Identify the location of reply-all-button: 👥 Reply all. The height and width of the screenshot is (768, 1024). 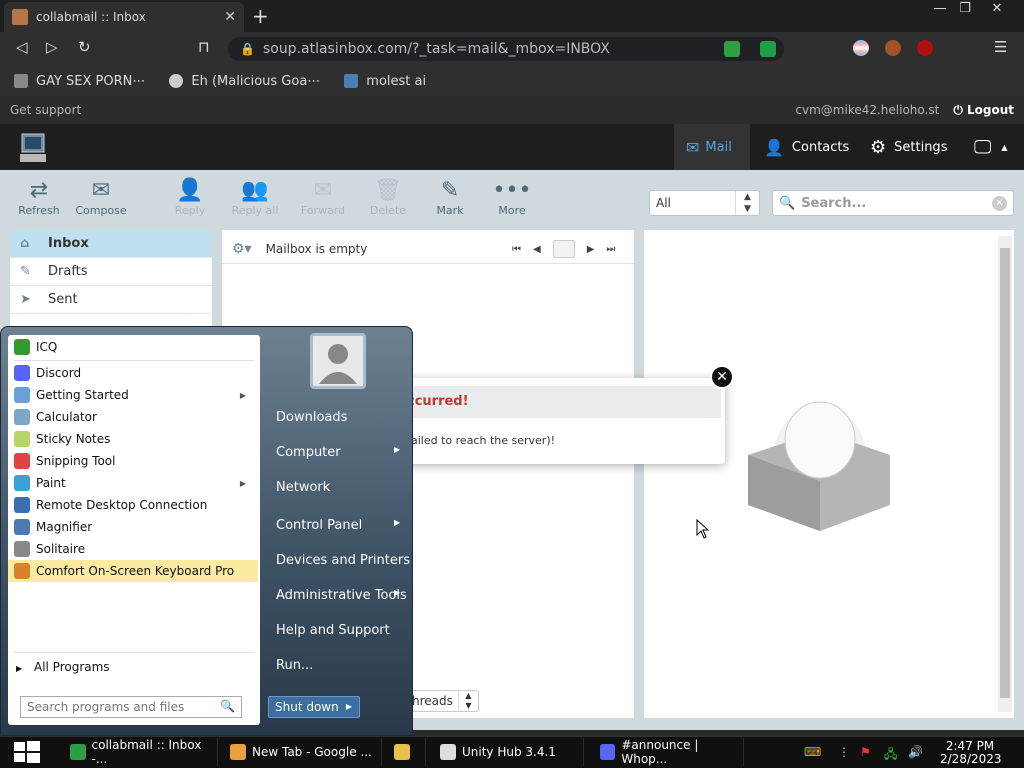
(255, 197).